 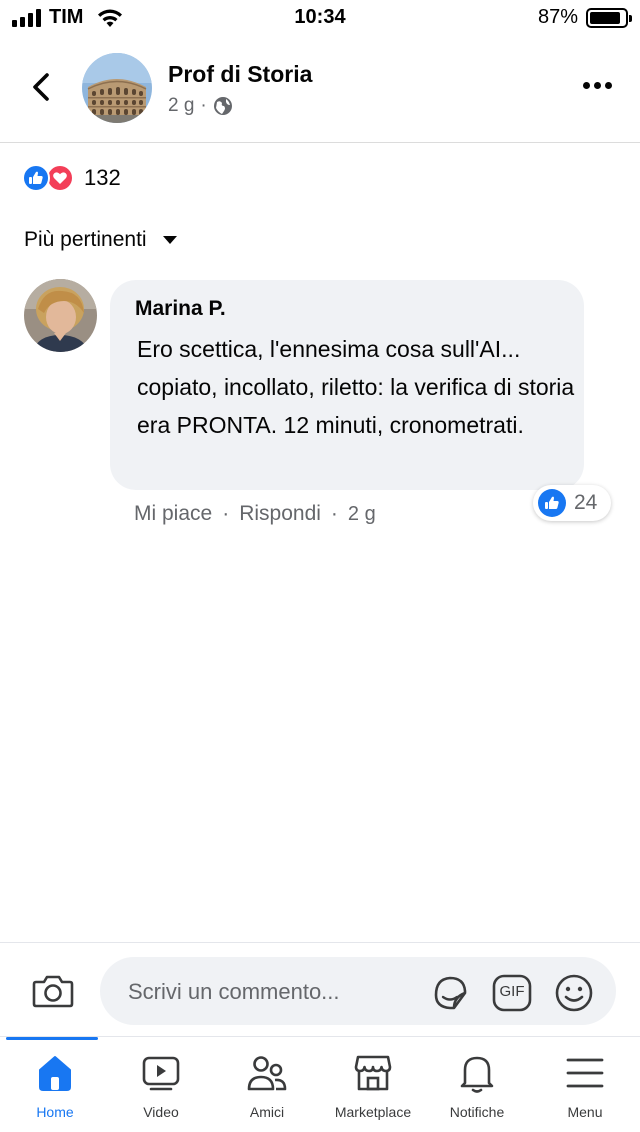 I want to click on reactions-summary: 132, so click(x=71, y=178).